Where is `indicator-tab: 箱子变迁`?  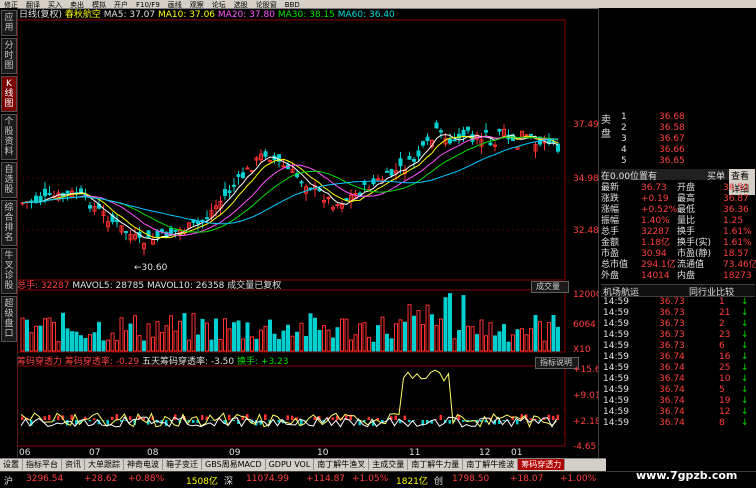
indicator-tab: 箱子变迁 is located at coordinates (182, 464).